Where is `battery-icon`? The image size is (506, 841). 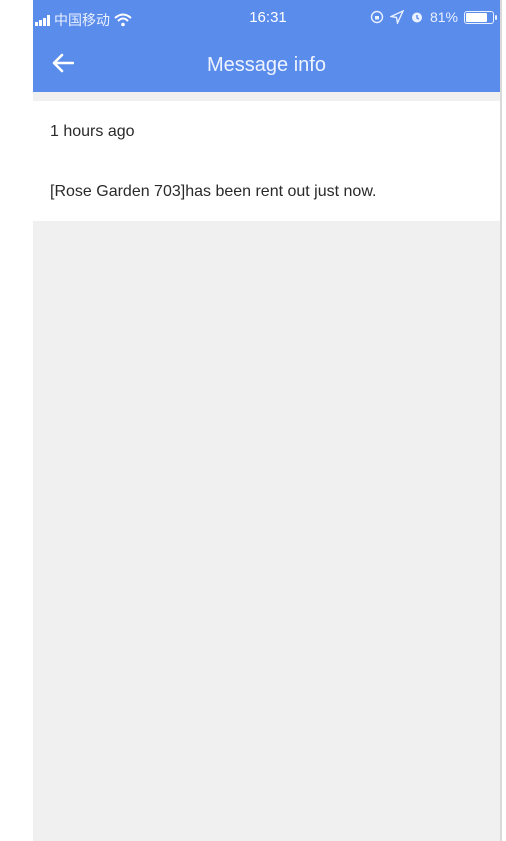 battery-icon is located at coordinates (480, 17).